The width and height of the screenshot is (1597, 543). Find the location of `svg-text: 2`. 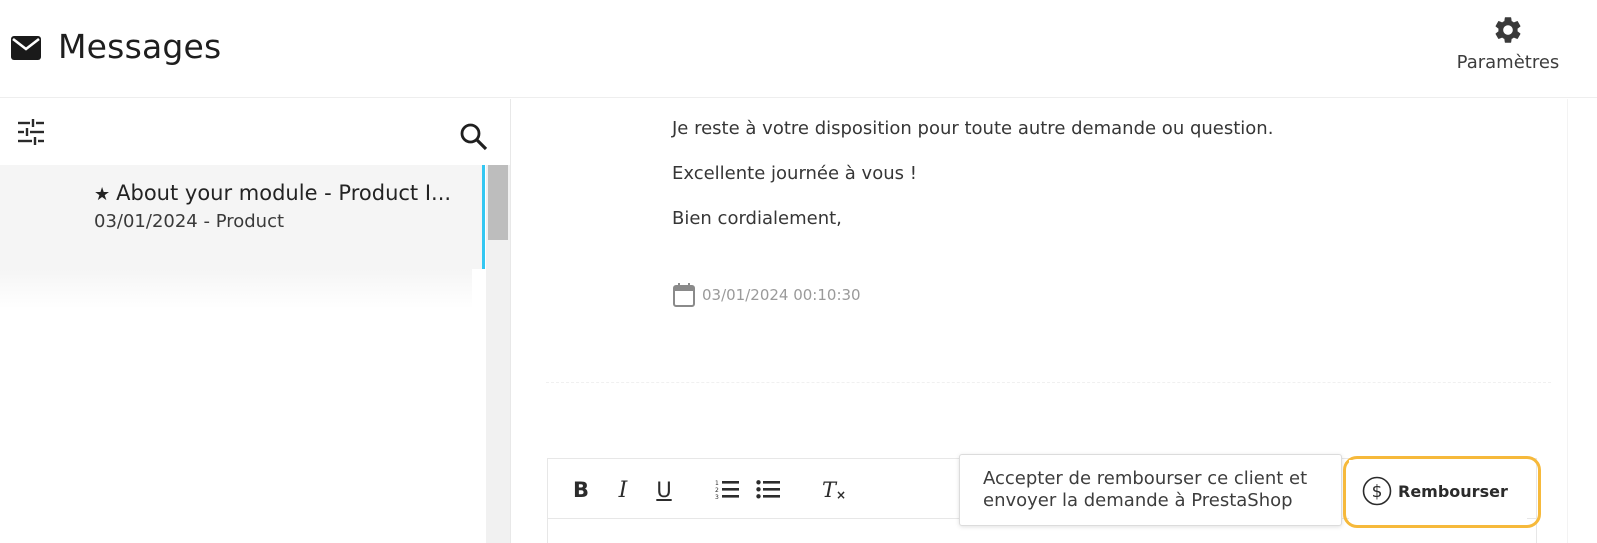

svg-text: 2 is located at coordinates (717, 490).